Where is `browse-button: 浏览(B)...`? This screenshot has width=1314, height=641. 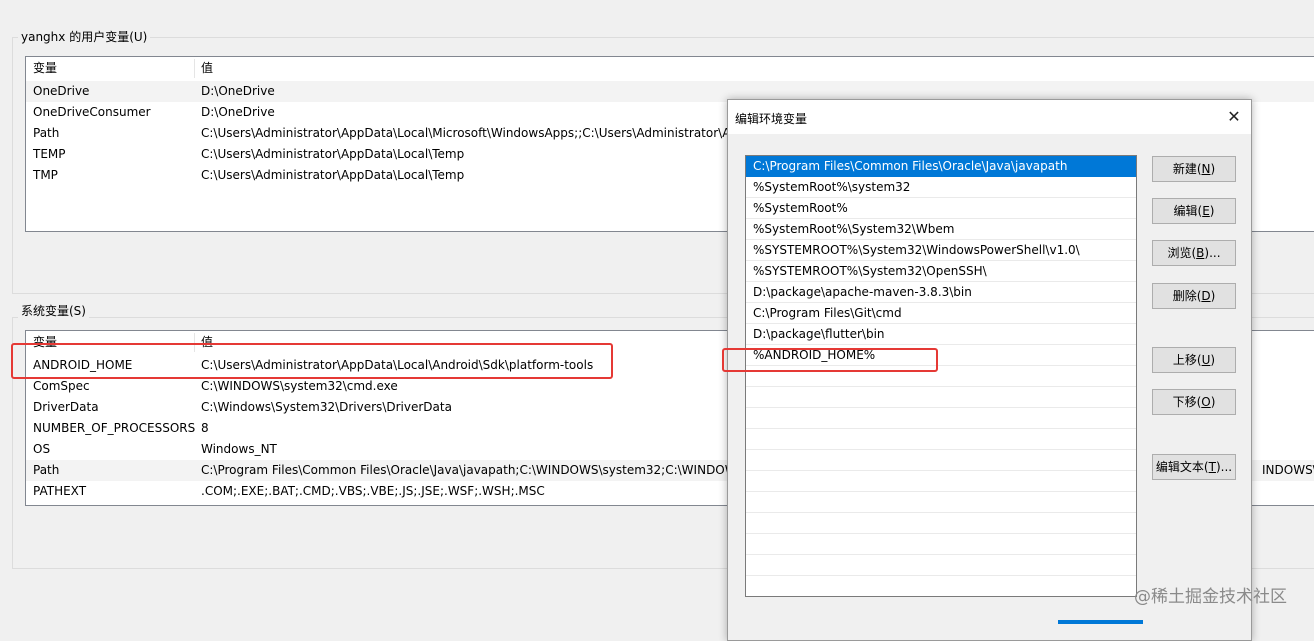 browse-button: 浏览(B)... is located at coordinates (1194, 253).